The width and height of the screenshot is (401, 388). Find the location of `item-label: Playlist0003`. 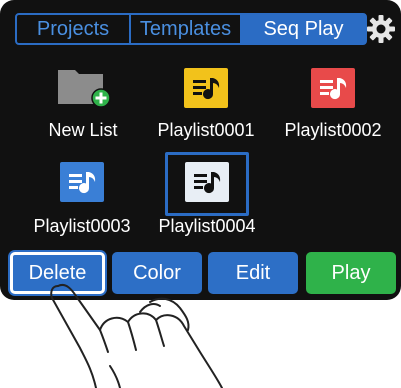

item-label: Playlist0003 is located at coordinates (82, 226).